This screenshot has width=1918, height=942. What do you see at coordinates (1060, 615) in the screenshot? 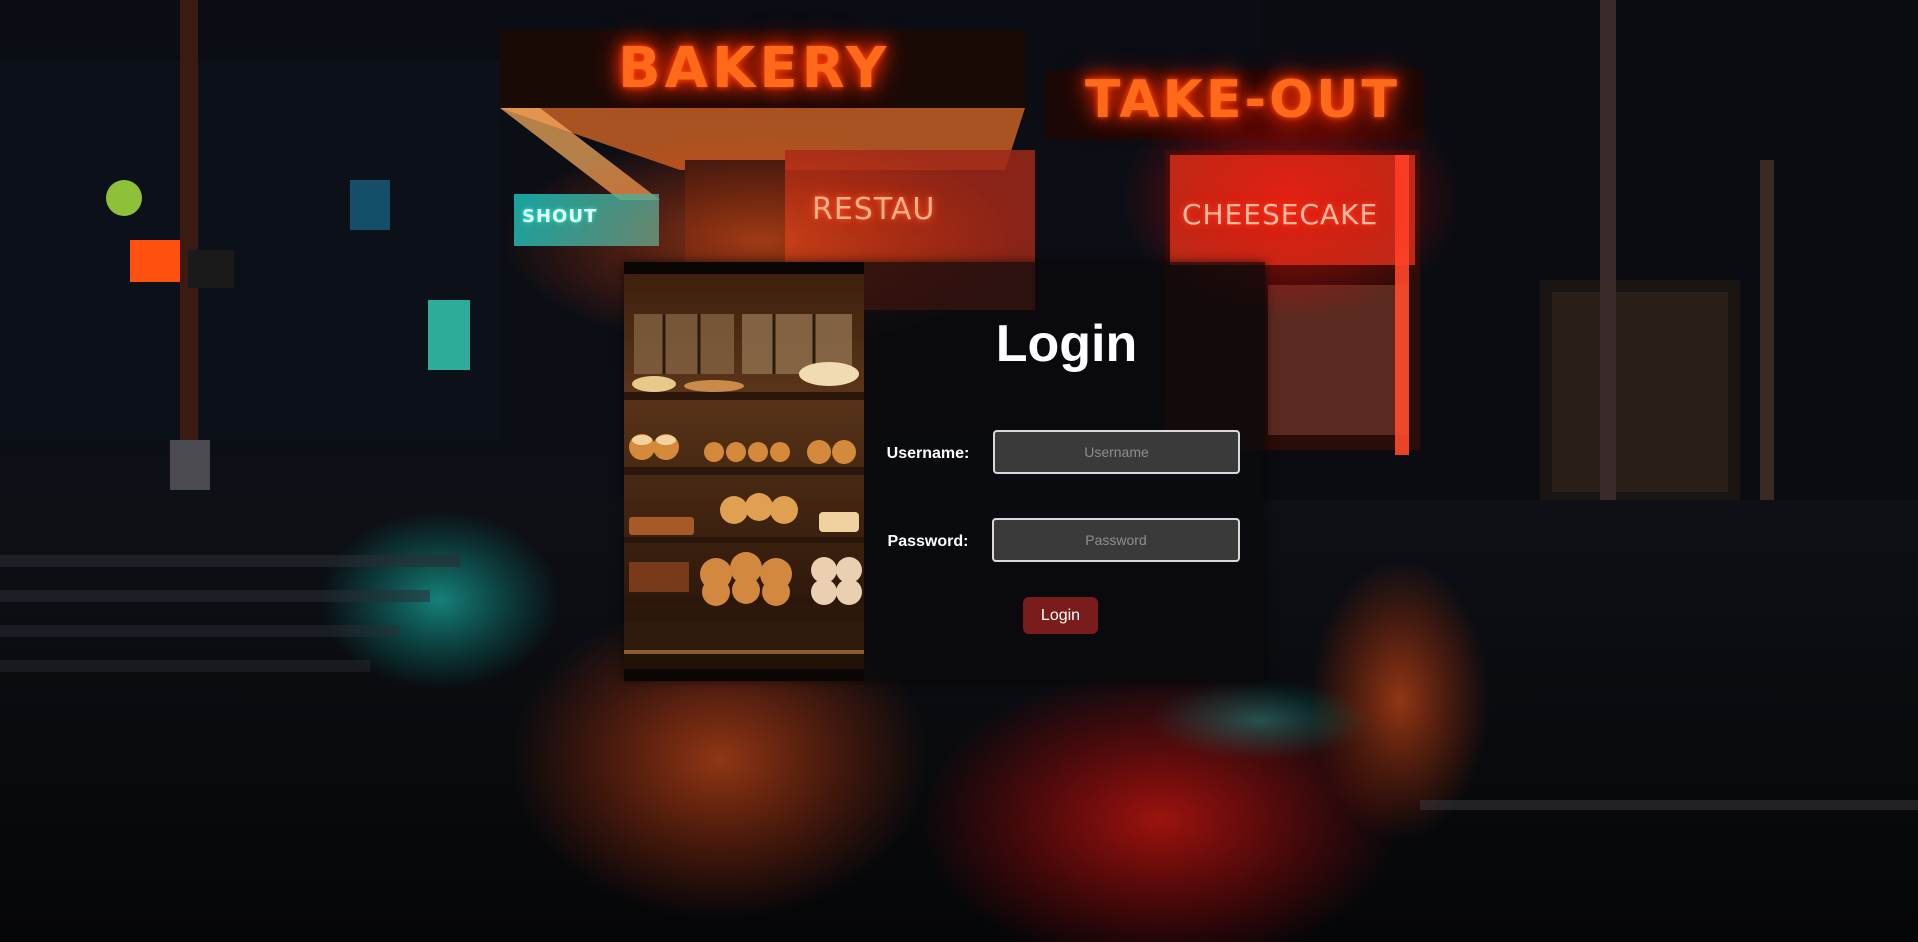
I see `login-button: Login` at bounding box center [1060, 615].